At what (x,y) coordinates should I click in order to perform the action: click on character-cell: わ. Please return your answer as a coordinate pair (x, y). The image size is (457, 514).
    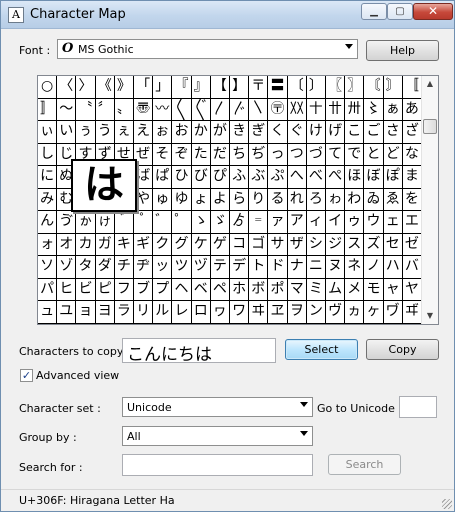
    Looking at the image, I should click on (355, 200).